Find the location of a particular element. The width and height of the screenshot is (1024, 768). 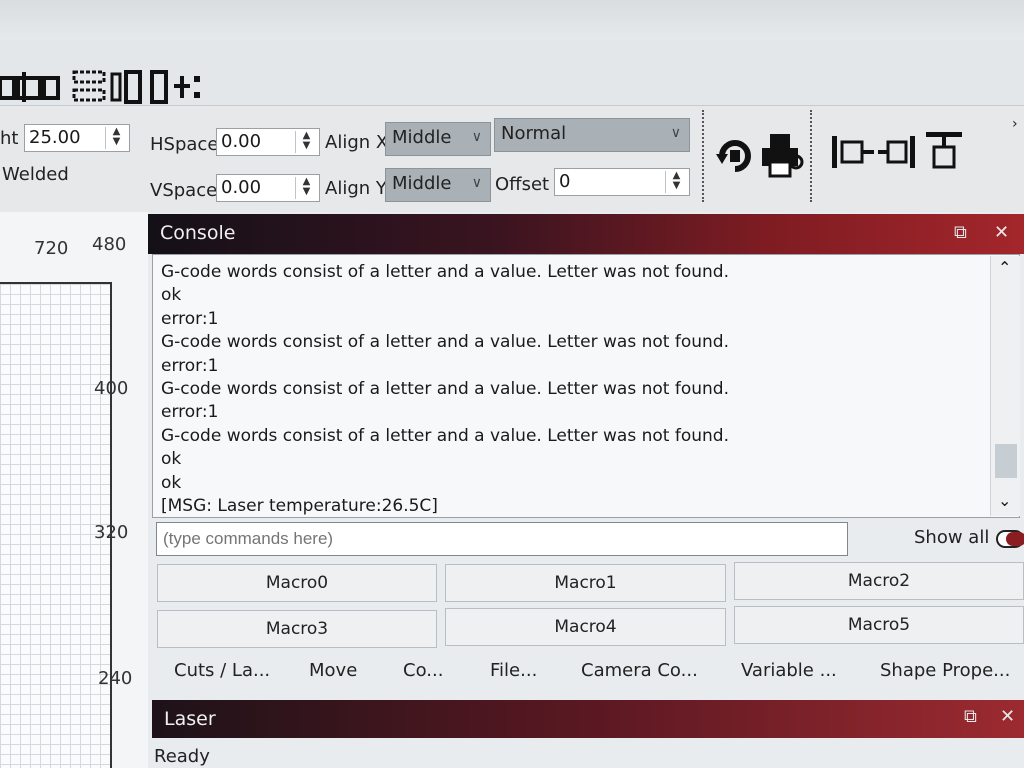

ruler-label: 480 is located at coordinates (109, 244).